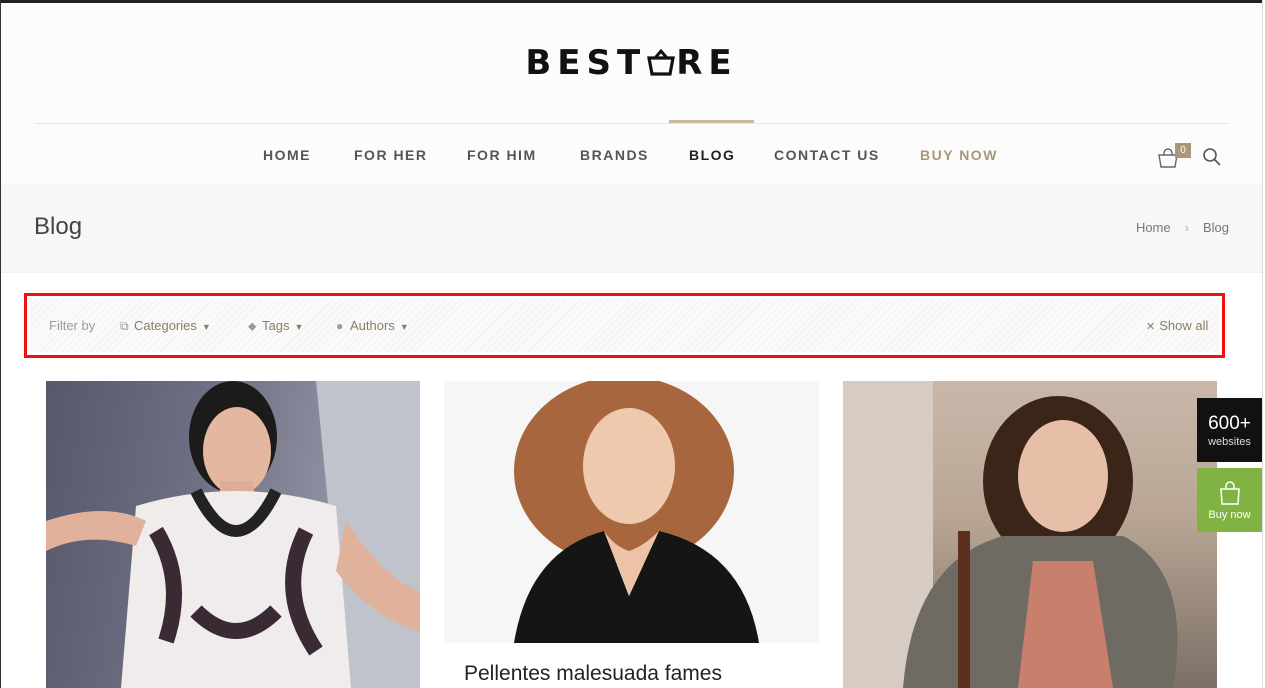 The height and width of the screenshot is (688, 1265). What do you see at coordinates (124, 326) in the screenshot?
I see `categories-icon: ⧉` at bounding box center [124, 326].